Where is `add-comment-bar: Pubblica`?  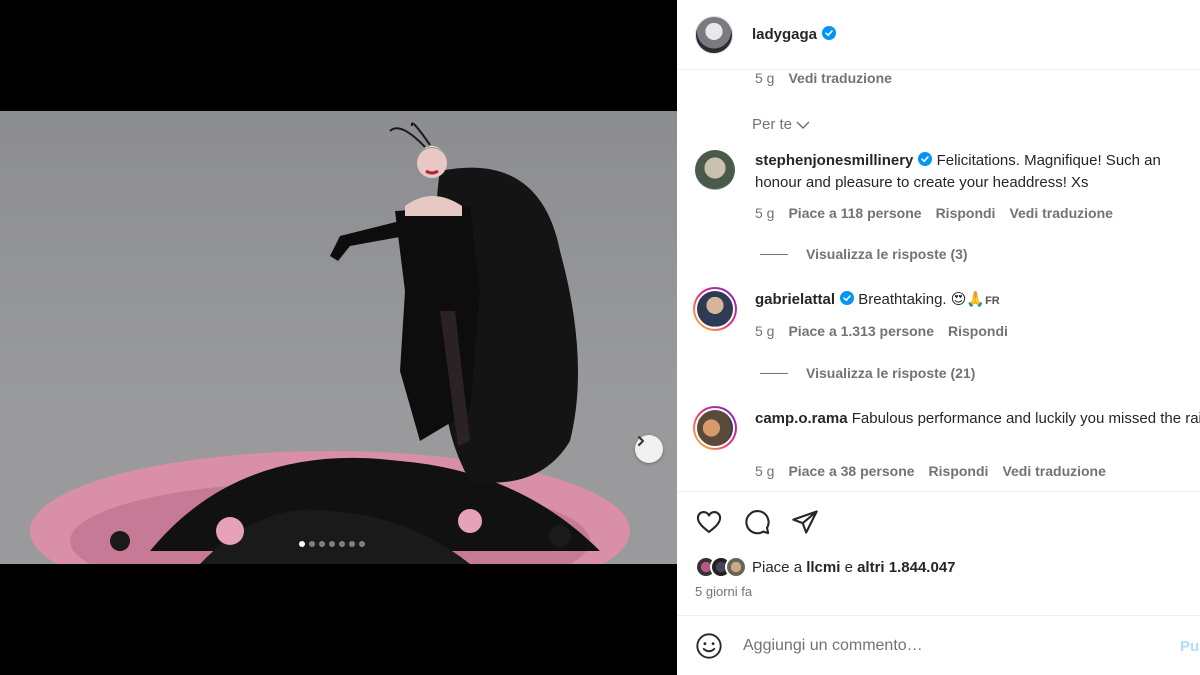 add-comment-bar: Pubblica is located at coordinates (938, 645).